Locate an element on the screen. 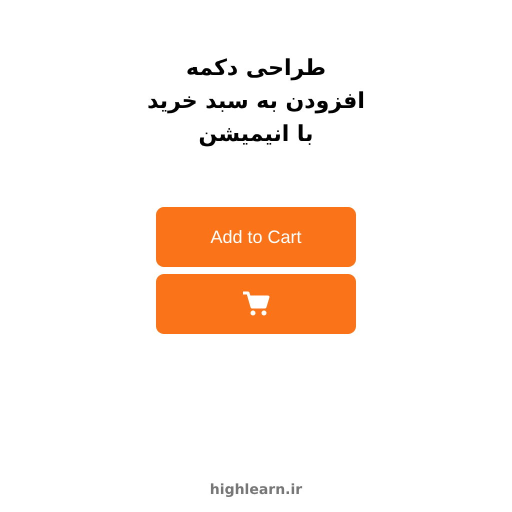  cart-icon is located at coordinates (256, 304).